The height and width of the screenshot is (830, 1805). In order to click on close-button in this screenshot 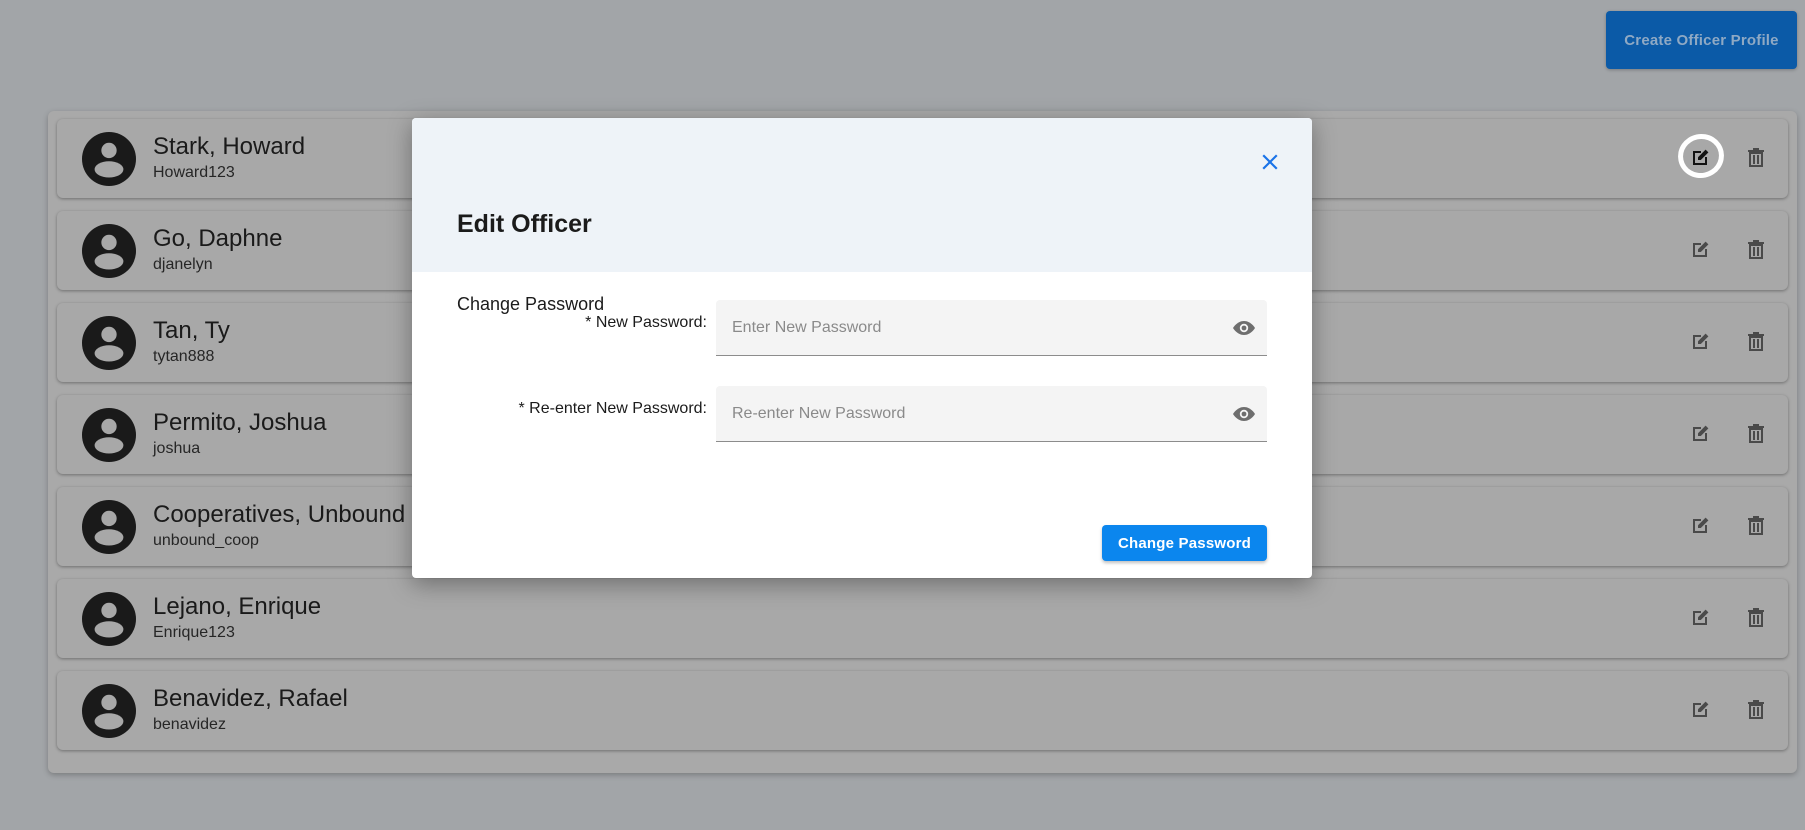, I will do `click(1270, 162)`.